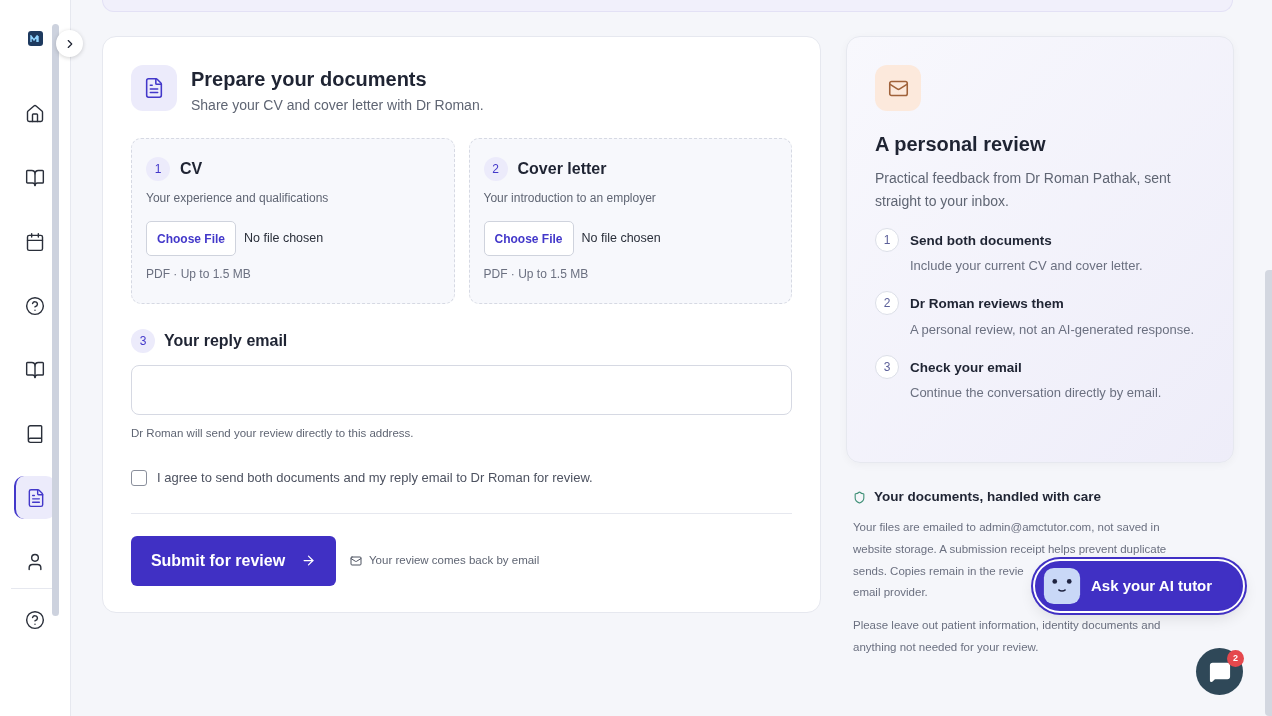  What do you see at coordinates (238, 198) in the screenshot?
I see `upload-description: Your experience and qualifications` at bounding box center [238, 198].